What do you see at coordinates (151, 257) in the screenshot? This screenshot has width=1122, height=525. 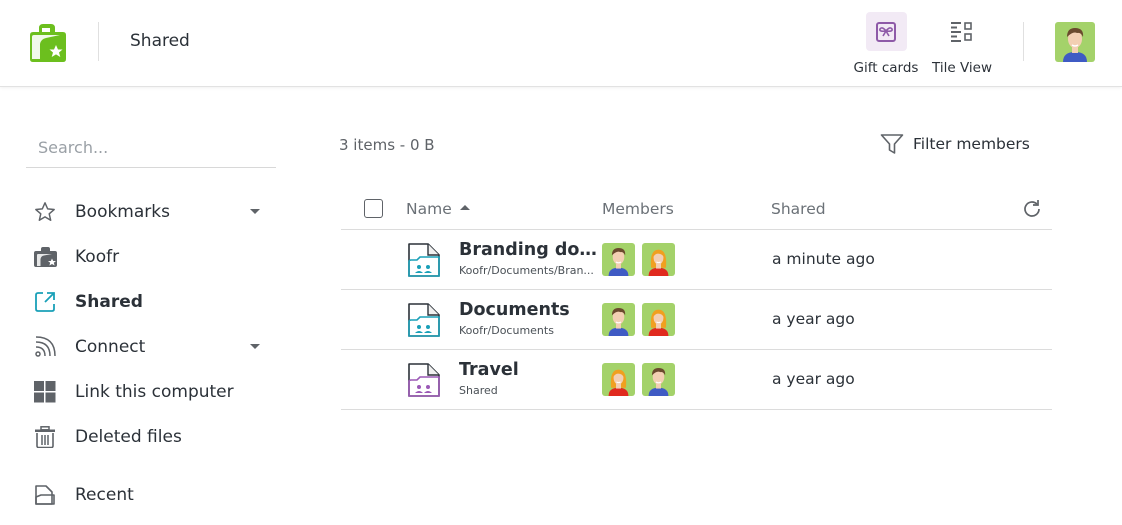 I see `sidebar-item-koofr: Koofr` at bounding box center [151, 257].